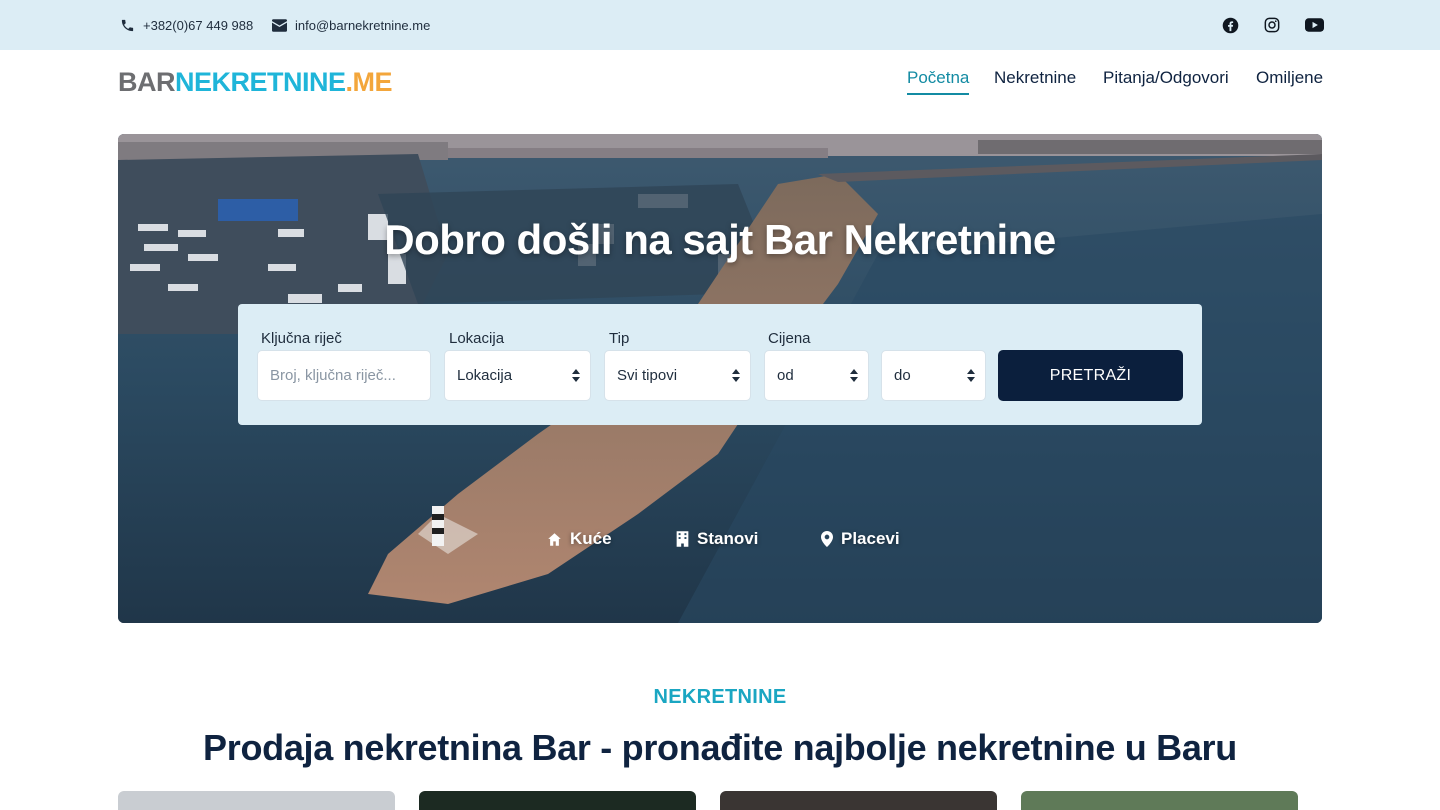  What do you see at coordinates (789, 338) in the screenshot?
I see `price-label: Cijena` at bounding box center [789, 338].